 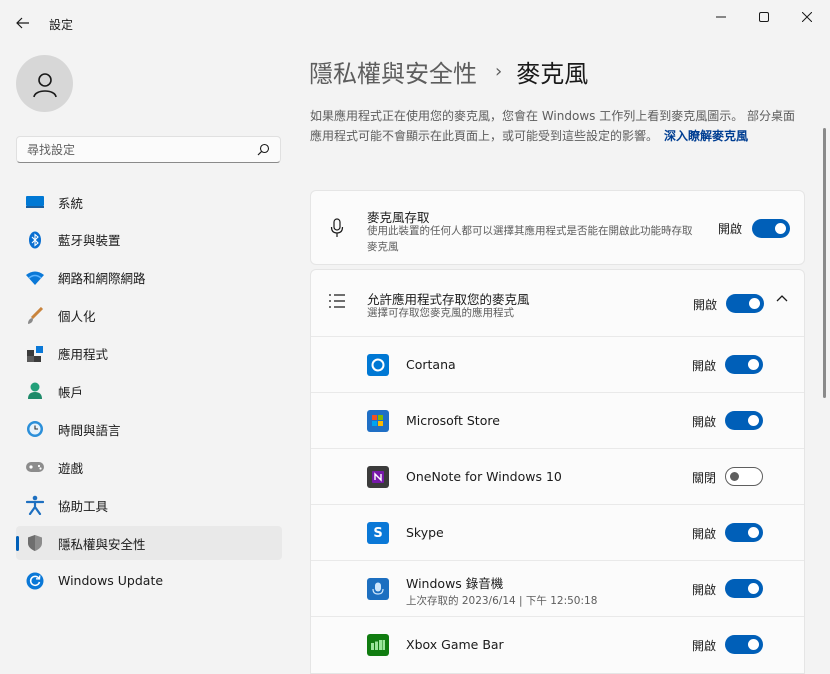 I want to click on minimize-icon, so click(x=721, y=17).